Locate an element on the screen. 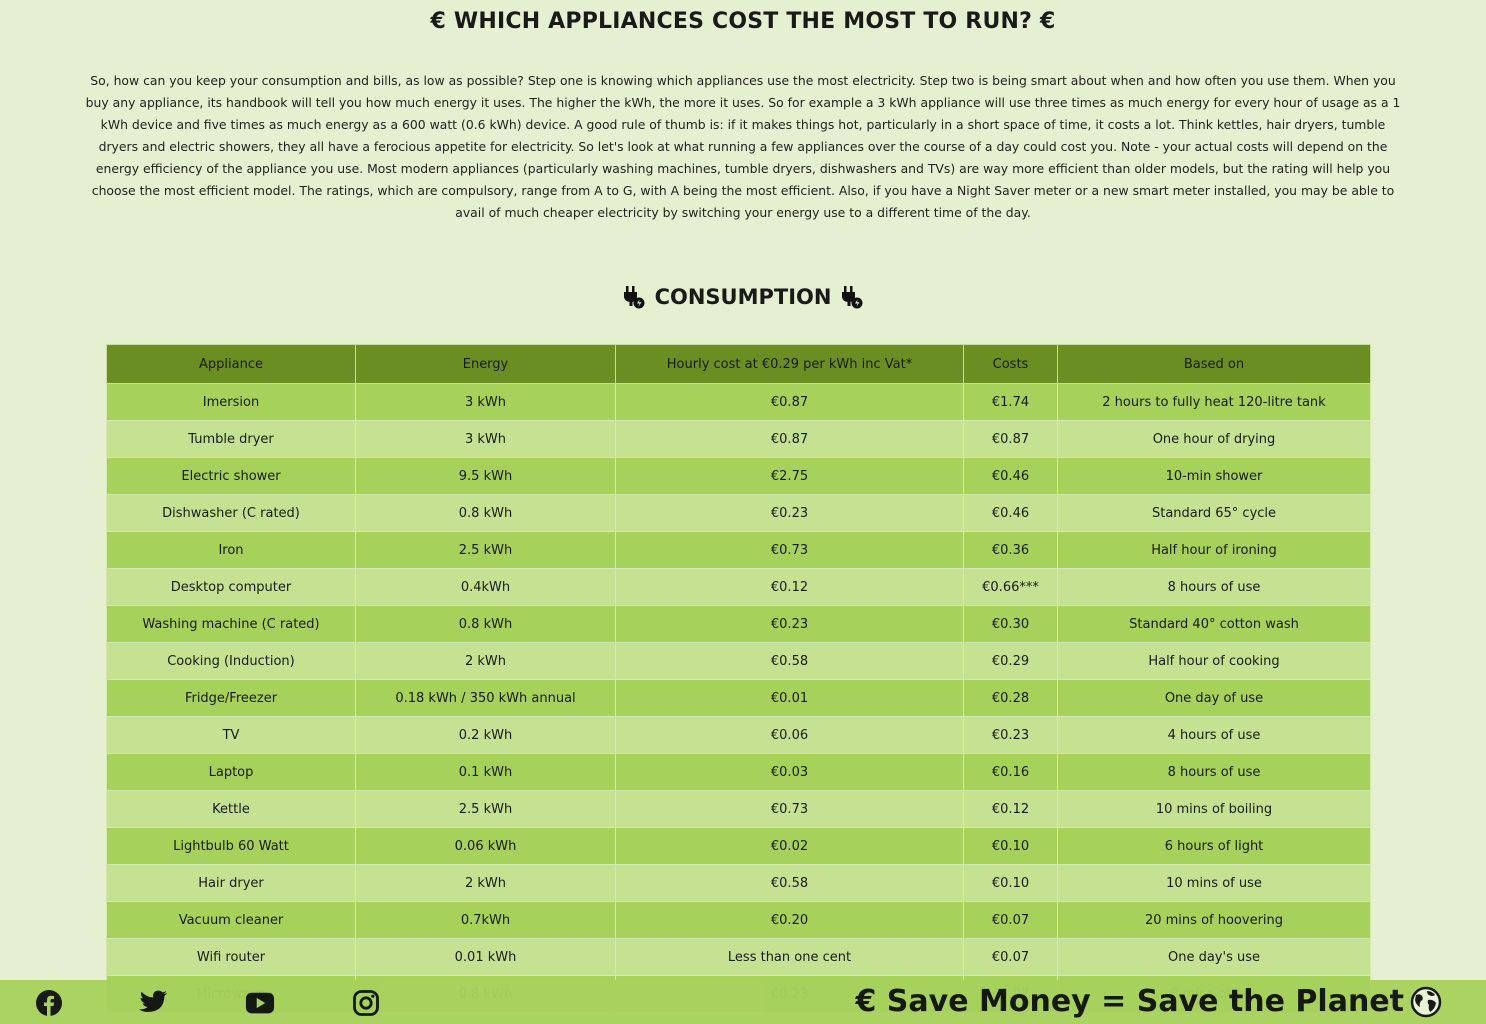 This screenshot has height=1024, width=1486. section-title: CONSUMPTION is located at coordinates (743, 297).